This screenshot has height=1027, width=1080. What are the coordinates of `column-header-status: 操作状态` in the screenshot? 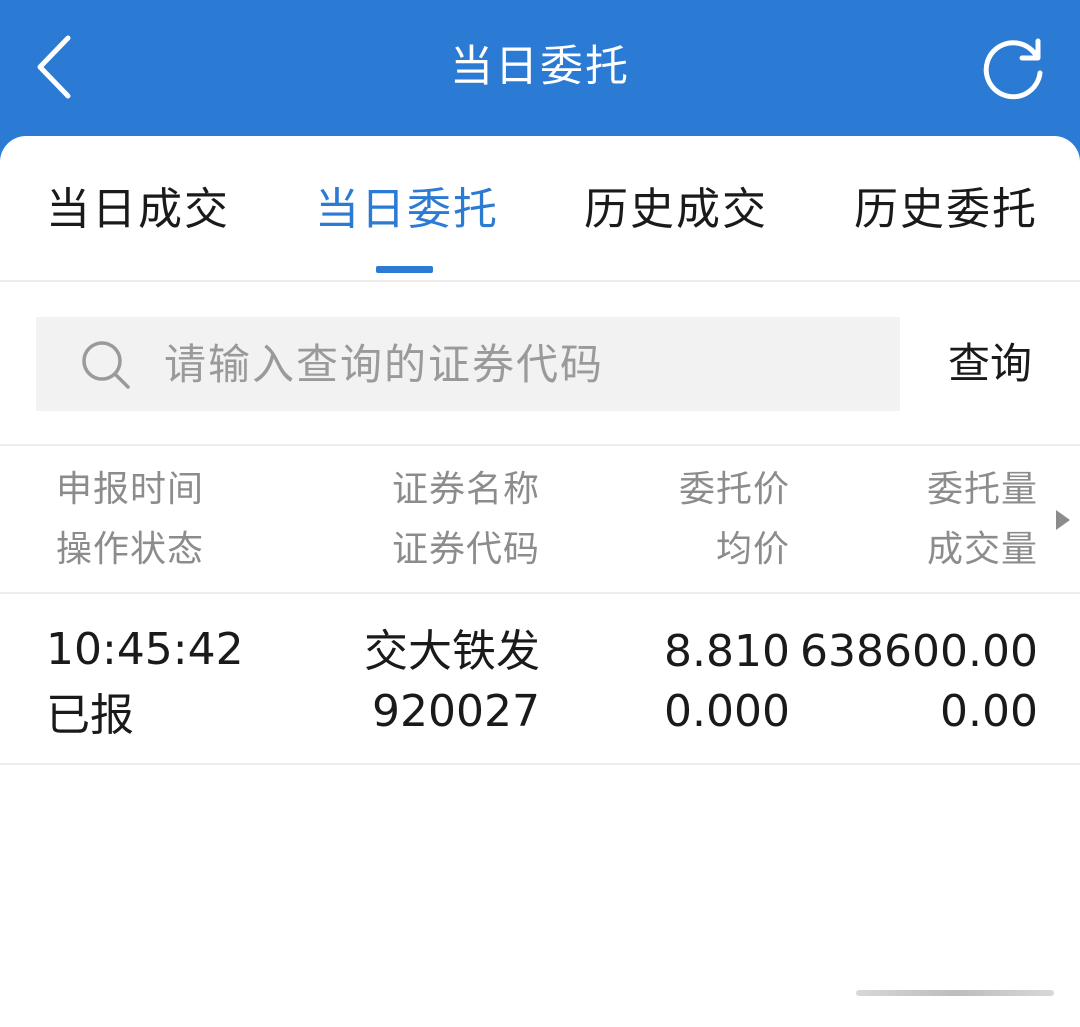 It's located at (130, 549).